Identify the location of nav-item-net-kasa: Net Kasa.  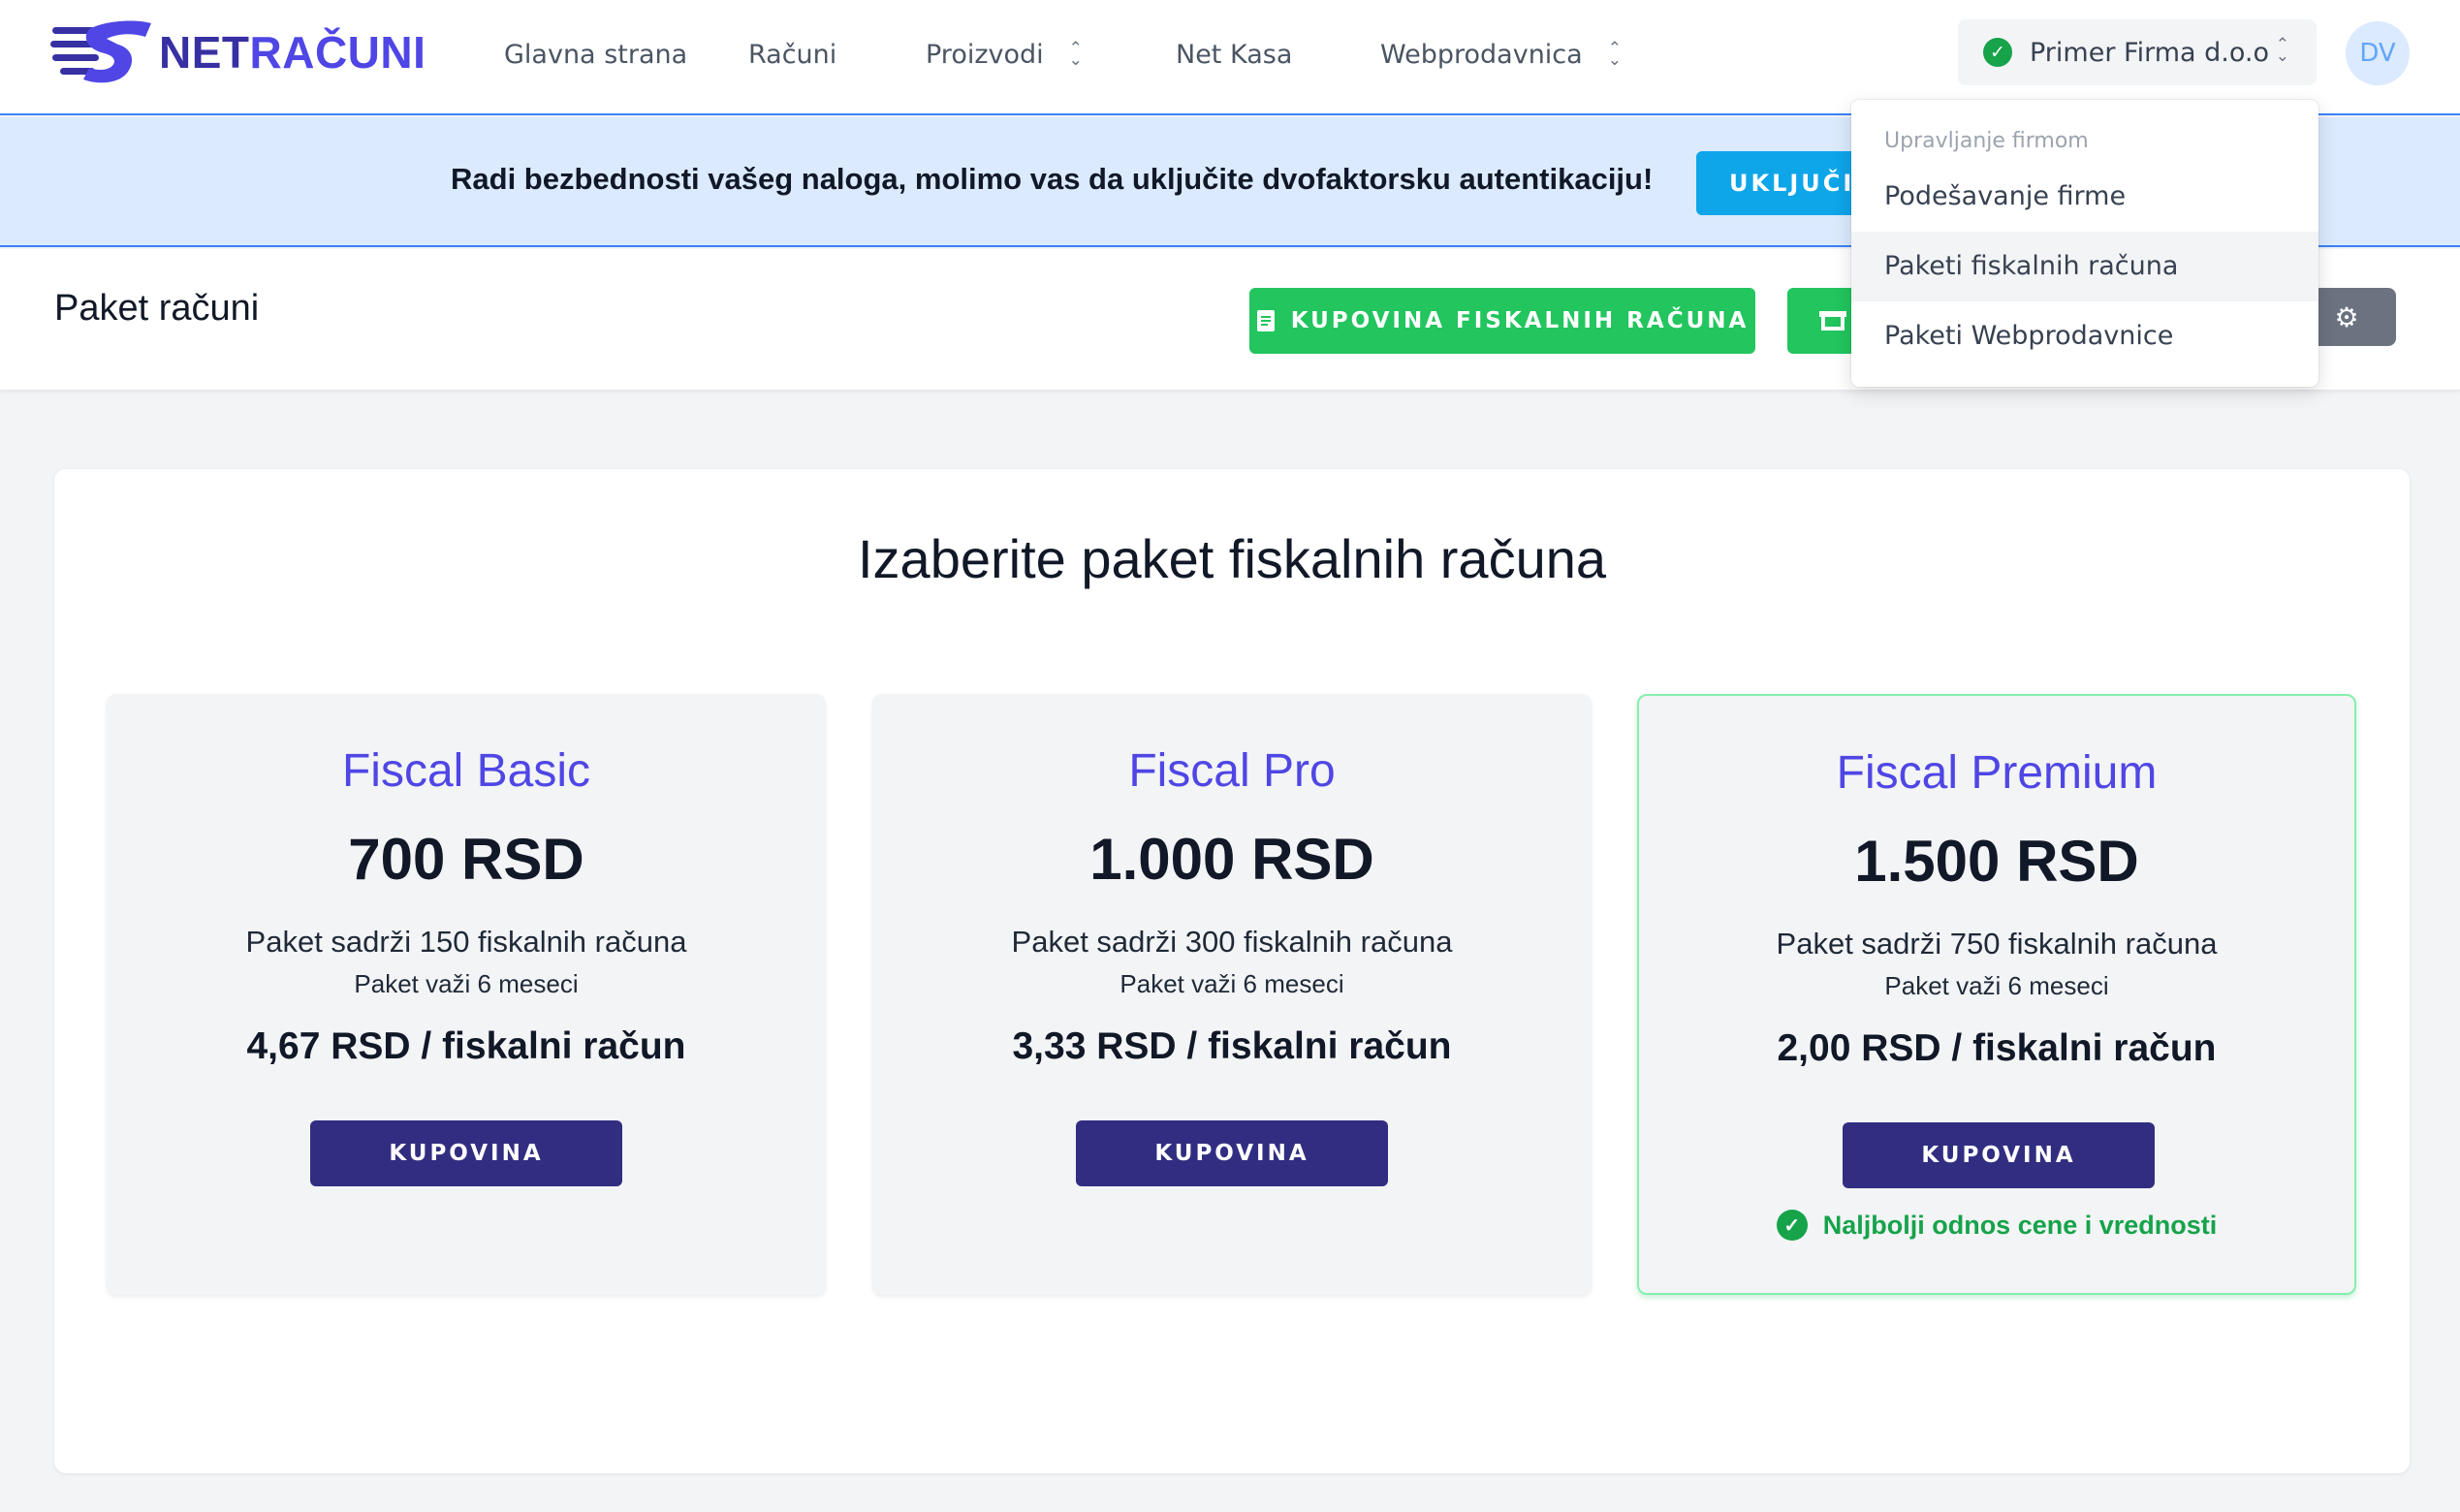
(1234, 54).